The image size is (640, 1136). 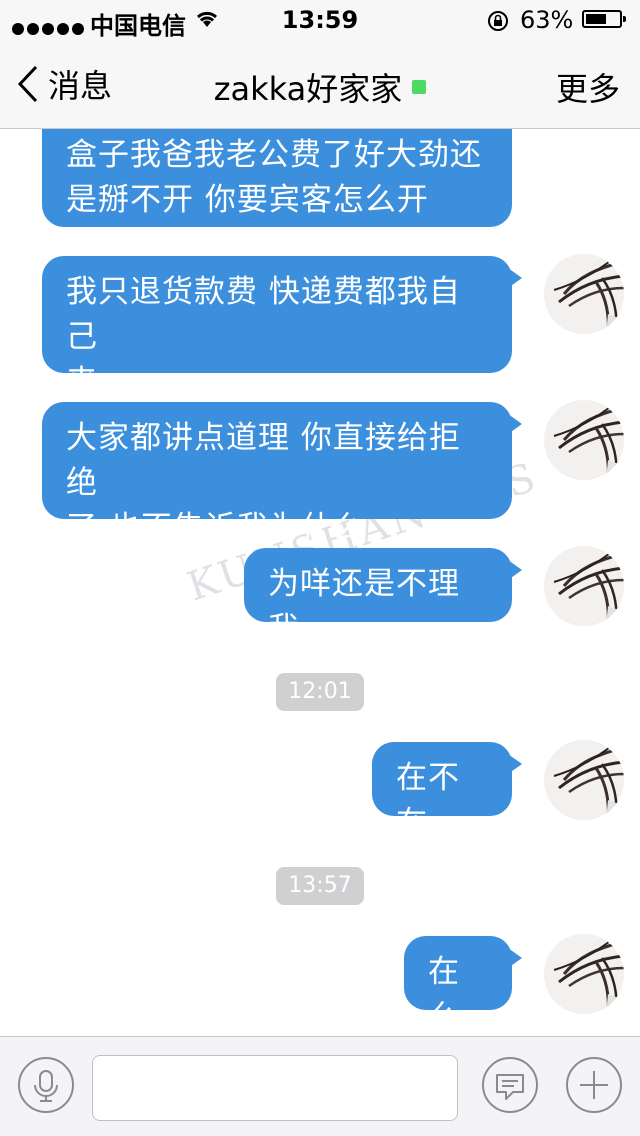 I want to click on timestamp: 12:01, so click(x=320, y=692).